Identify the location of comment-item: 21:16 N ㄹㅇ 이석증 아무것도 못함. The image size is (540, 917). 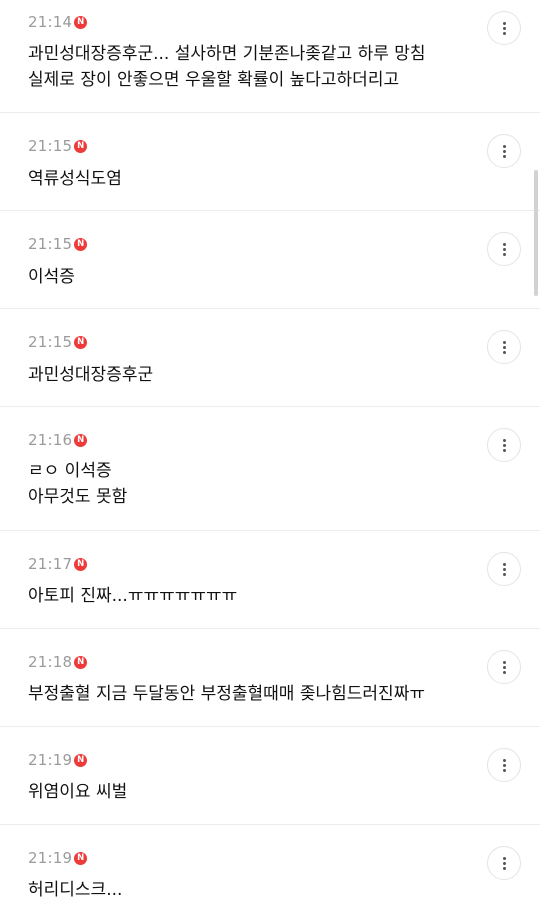
(270, 468).